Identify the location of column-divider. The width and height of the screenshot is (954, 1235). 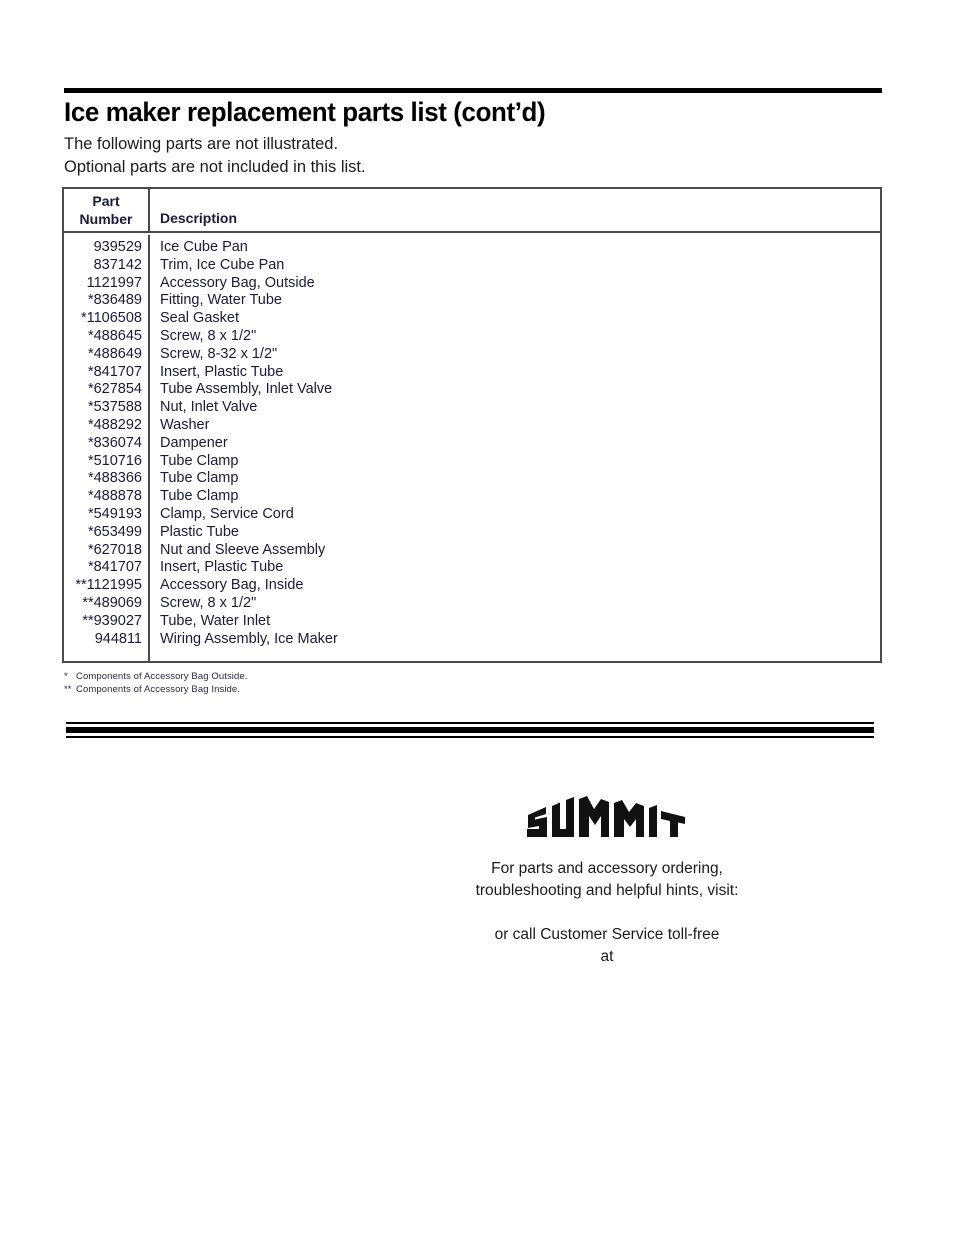
(149, 210).